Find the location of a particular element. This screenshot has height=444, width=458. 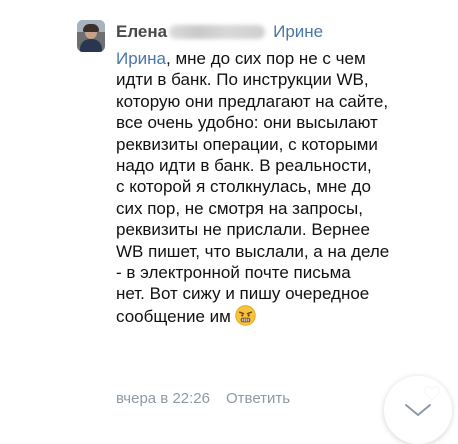

comment-footer: вчера в 22:26 Ответить is located at coordinates (203, 398).